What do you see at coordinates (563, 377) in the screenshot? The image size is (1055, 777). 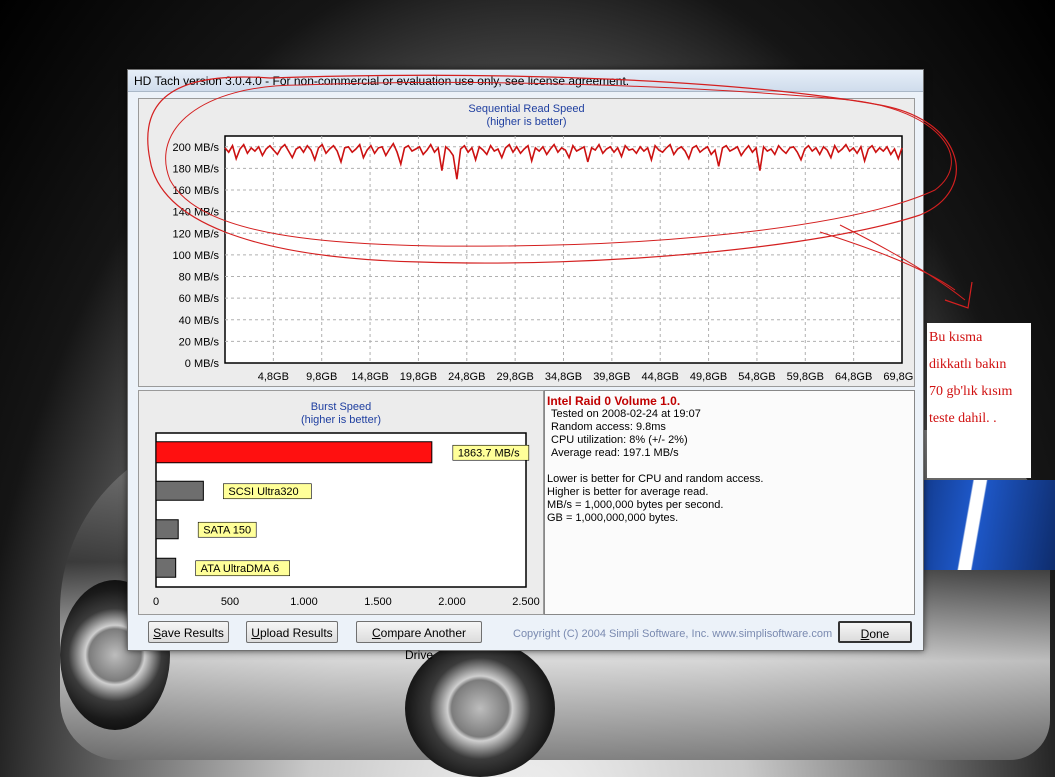 I see `sequential-x-tick-label: 34,8GB` at bounding box center [563, 377].